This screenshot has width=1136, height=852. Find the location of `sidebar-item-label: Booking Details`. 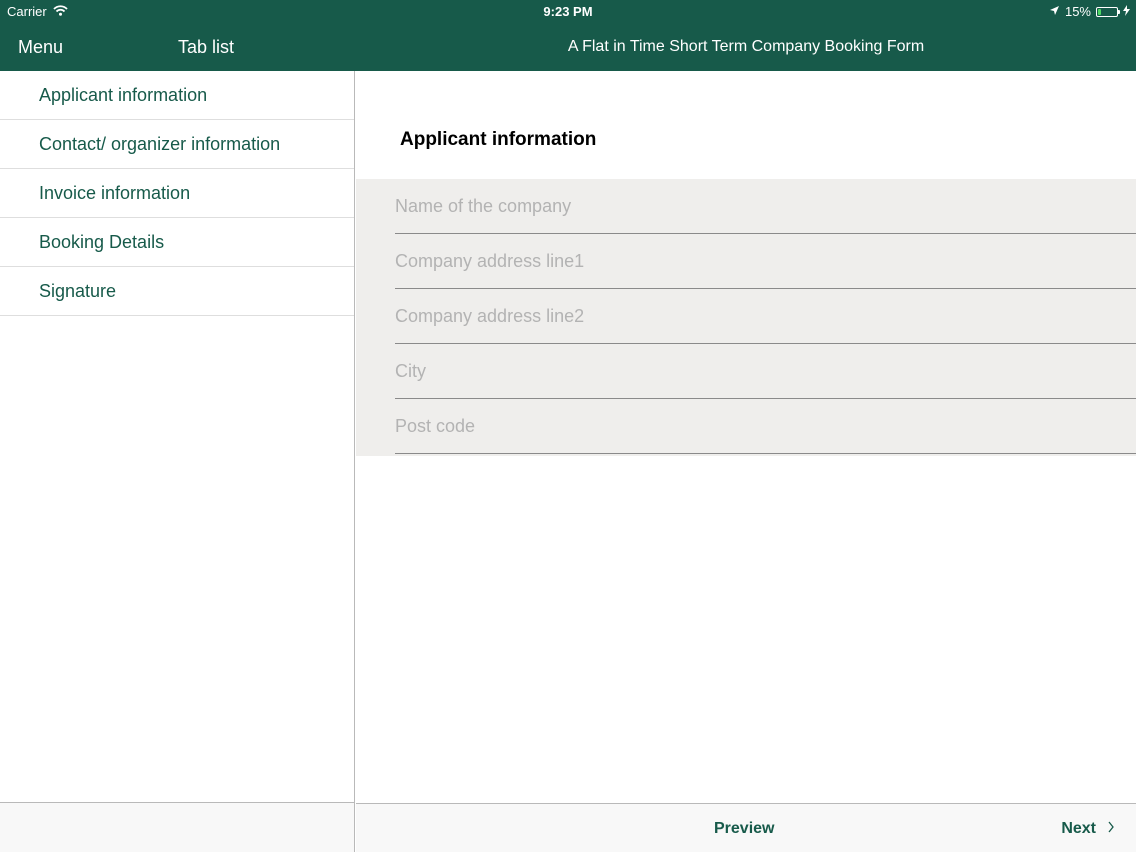

sidebar-item-label: Booking Details is located at coordinates (102, 241).